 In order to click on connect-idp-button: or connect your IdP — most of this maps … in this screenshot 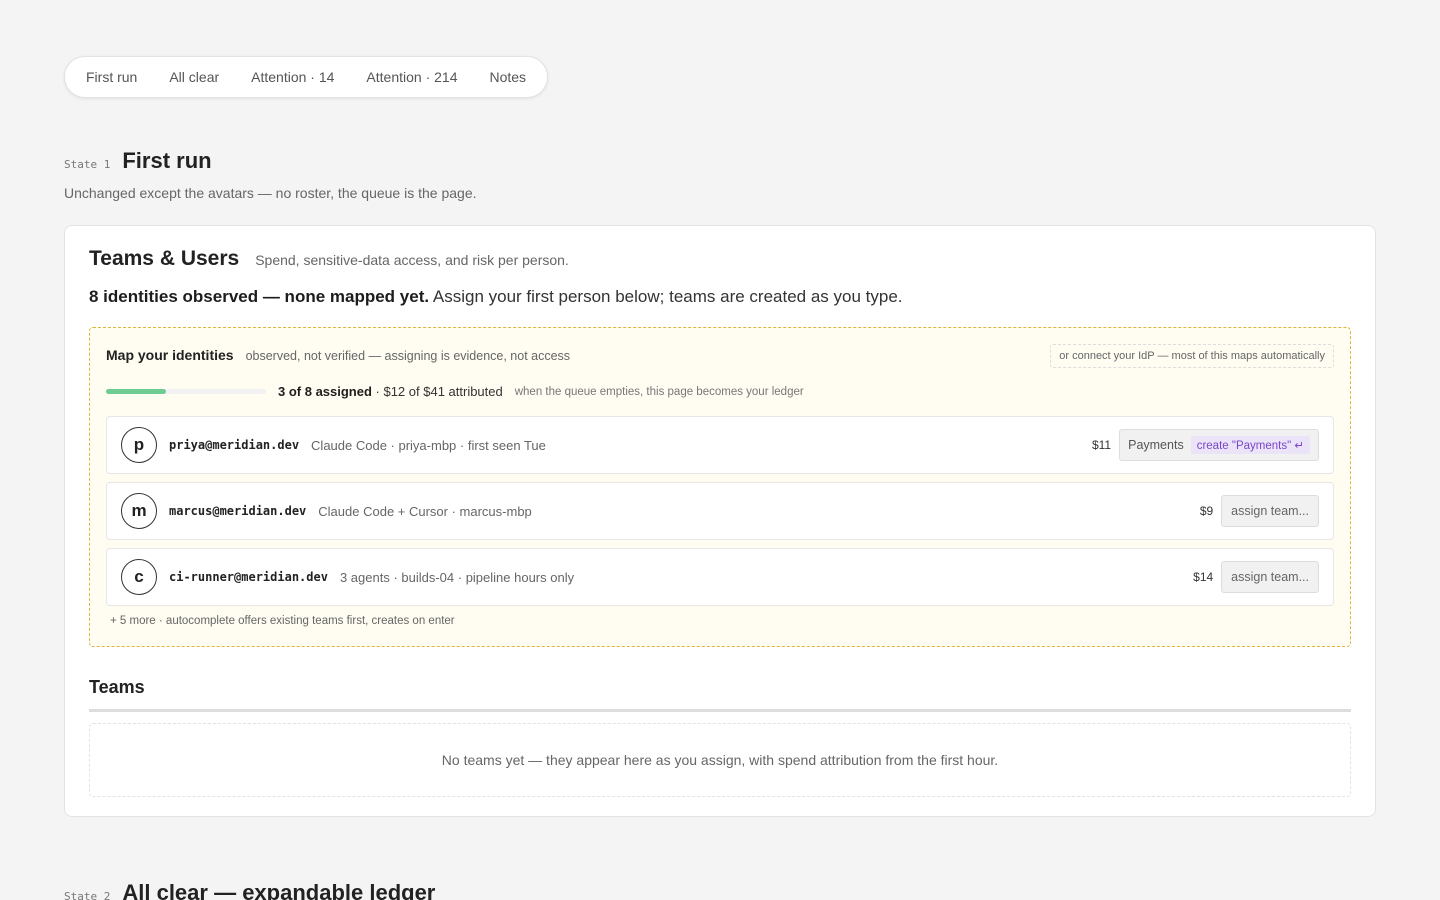, I will do `click(1192, 356)`.